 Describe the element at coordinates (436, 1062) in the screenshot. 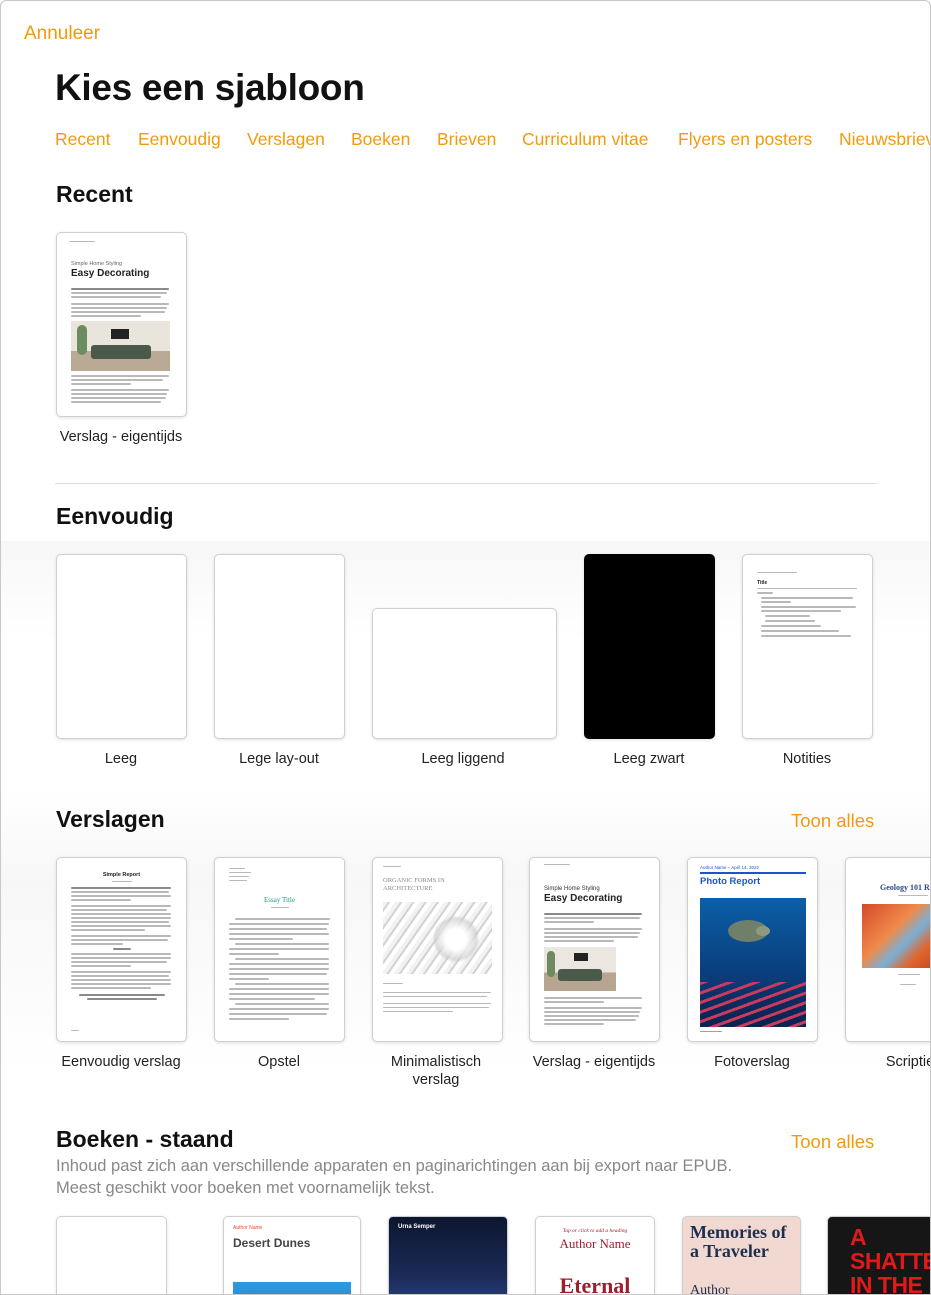

I see `template-label-line: Minimalistisch` at that location.